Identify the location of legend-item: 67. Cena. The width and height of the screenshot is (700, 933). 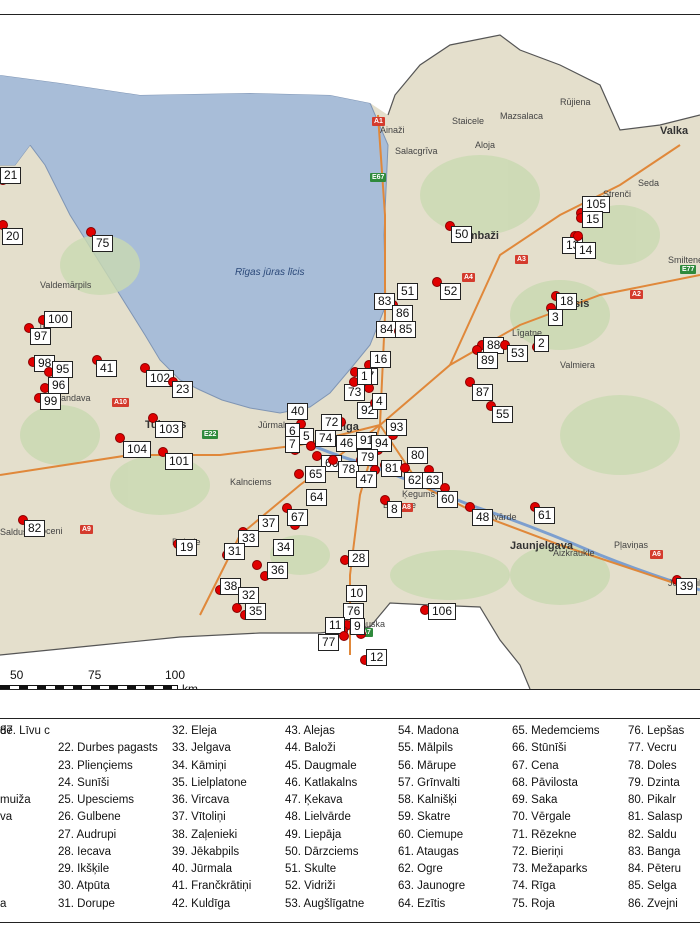
(535, 766).